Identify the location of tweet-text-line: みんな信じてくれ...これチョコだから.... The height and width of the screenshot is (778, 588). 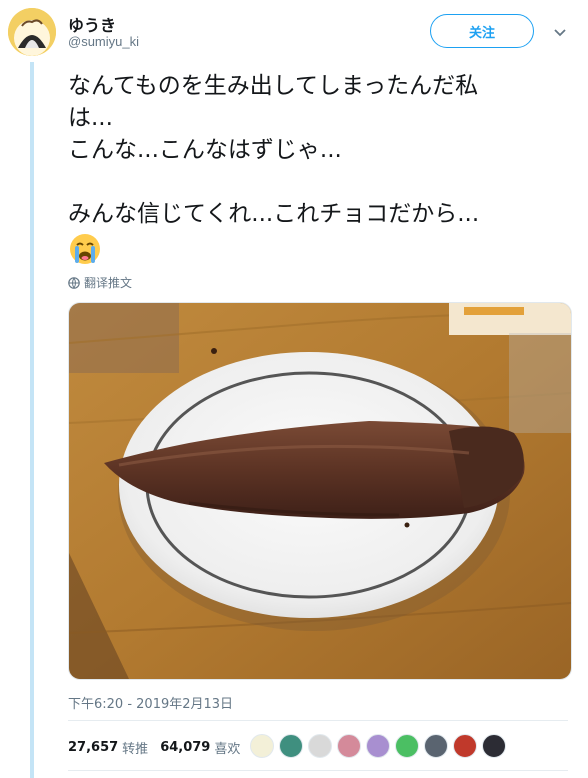
(274, 214).